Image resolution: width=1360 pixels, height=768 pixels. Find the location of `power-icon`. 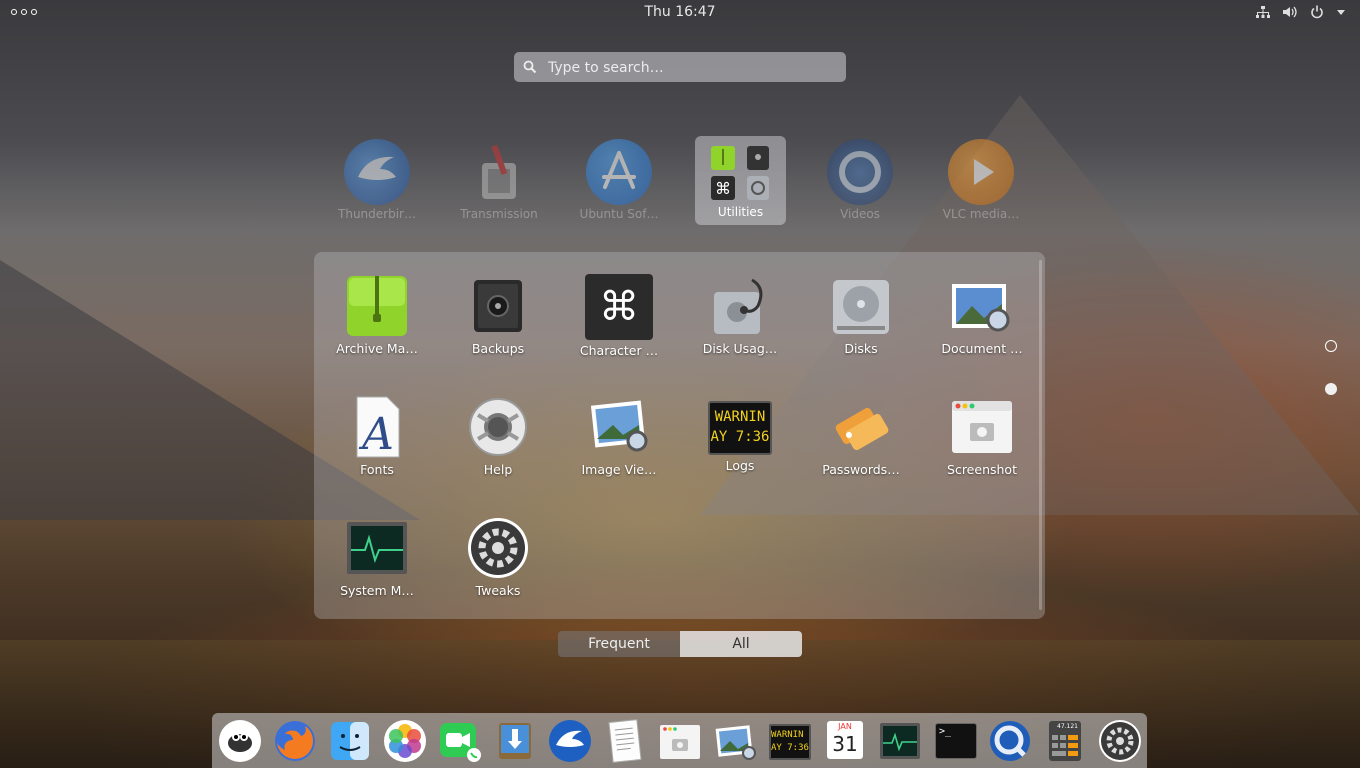

power-icon is located at coordinates (1317, 12).